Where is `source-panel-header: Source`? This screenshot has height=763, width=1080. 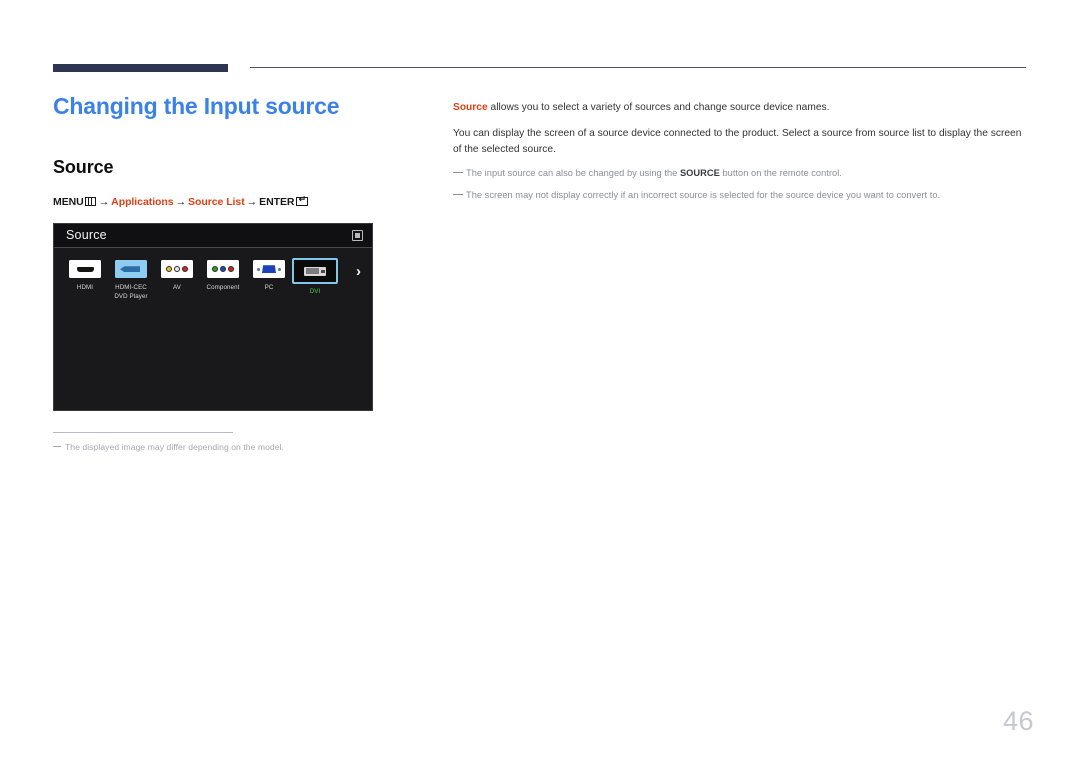 source-panel-header: Source is located at coordinates (213, 236).